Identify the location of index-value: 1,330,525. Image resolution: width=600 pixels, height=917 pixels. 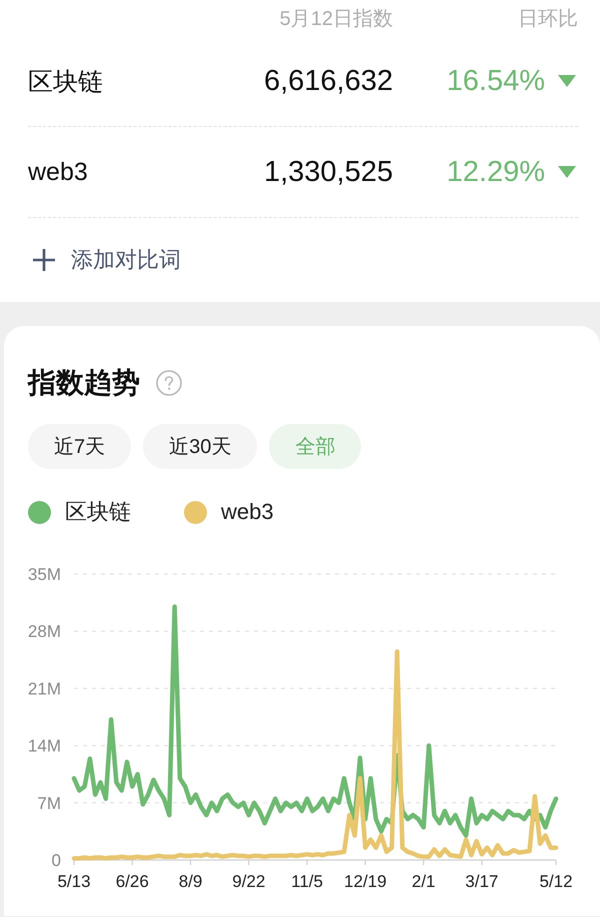
(328, 172).